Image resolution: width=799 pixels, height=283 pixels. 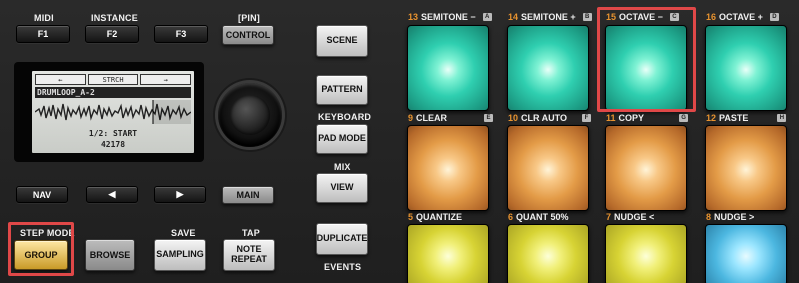 I want to click on pad-7-label: 7 NUDGE <, so click(x=630, y=217).